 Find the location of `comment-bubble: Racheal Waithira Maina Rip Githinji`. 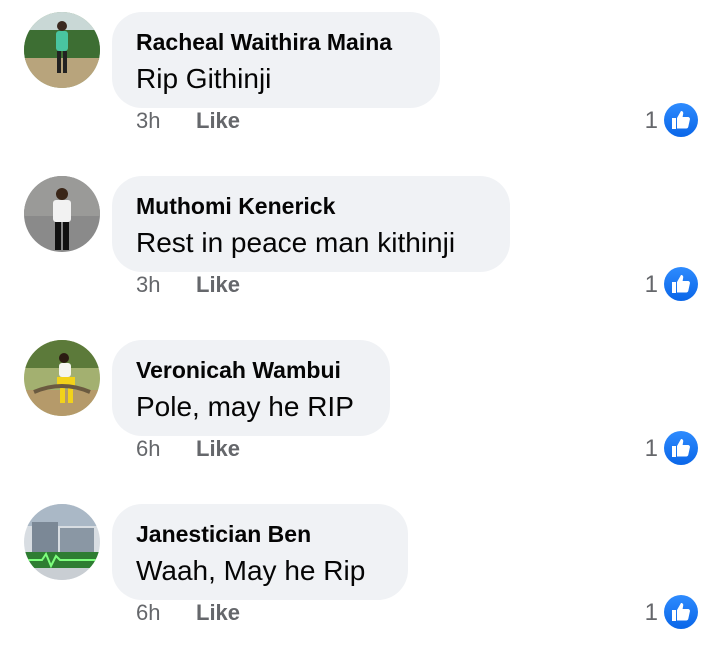

comment-bubble: Racheal Waithira Maina Rip Githinji is located at coordinates (276, 60).